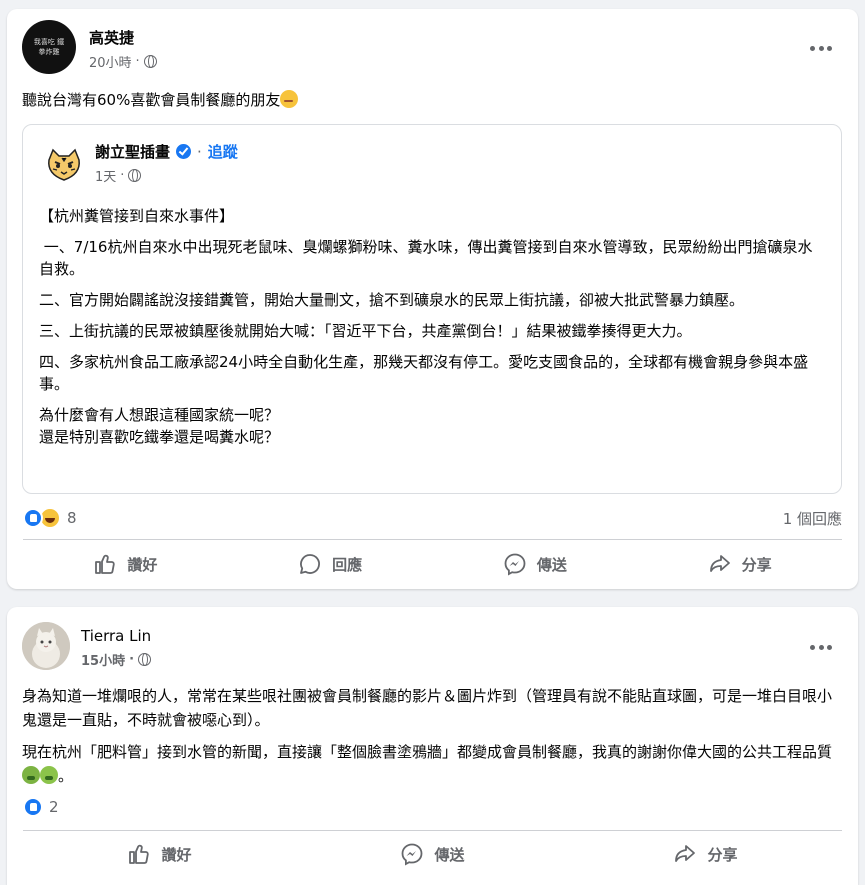 This screenshot has height=885, width=865. What do you see at coordinates (132, 151) in the screenshot?
I see `shared-author-name: 謝立聖插畫` at bounding box center [132, 151].